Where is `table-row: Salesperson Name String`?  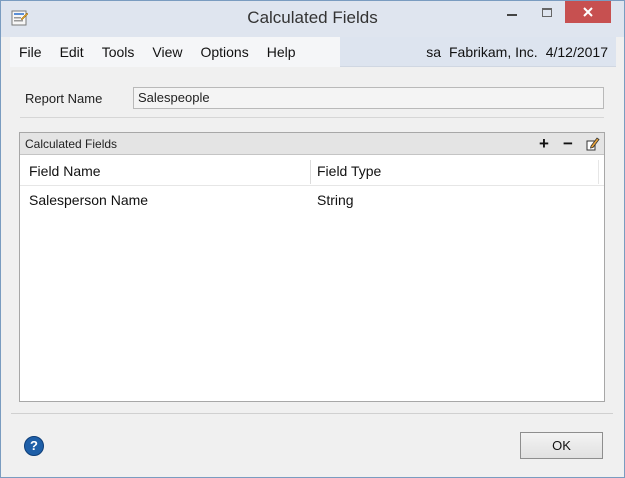
table-row: Salesperson Name String is located at coordinates (312, 200).